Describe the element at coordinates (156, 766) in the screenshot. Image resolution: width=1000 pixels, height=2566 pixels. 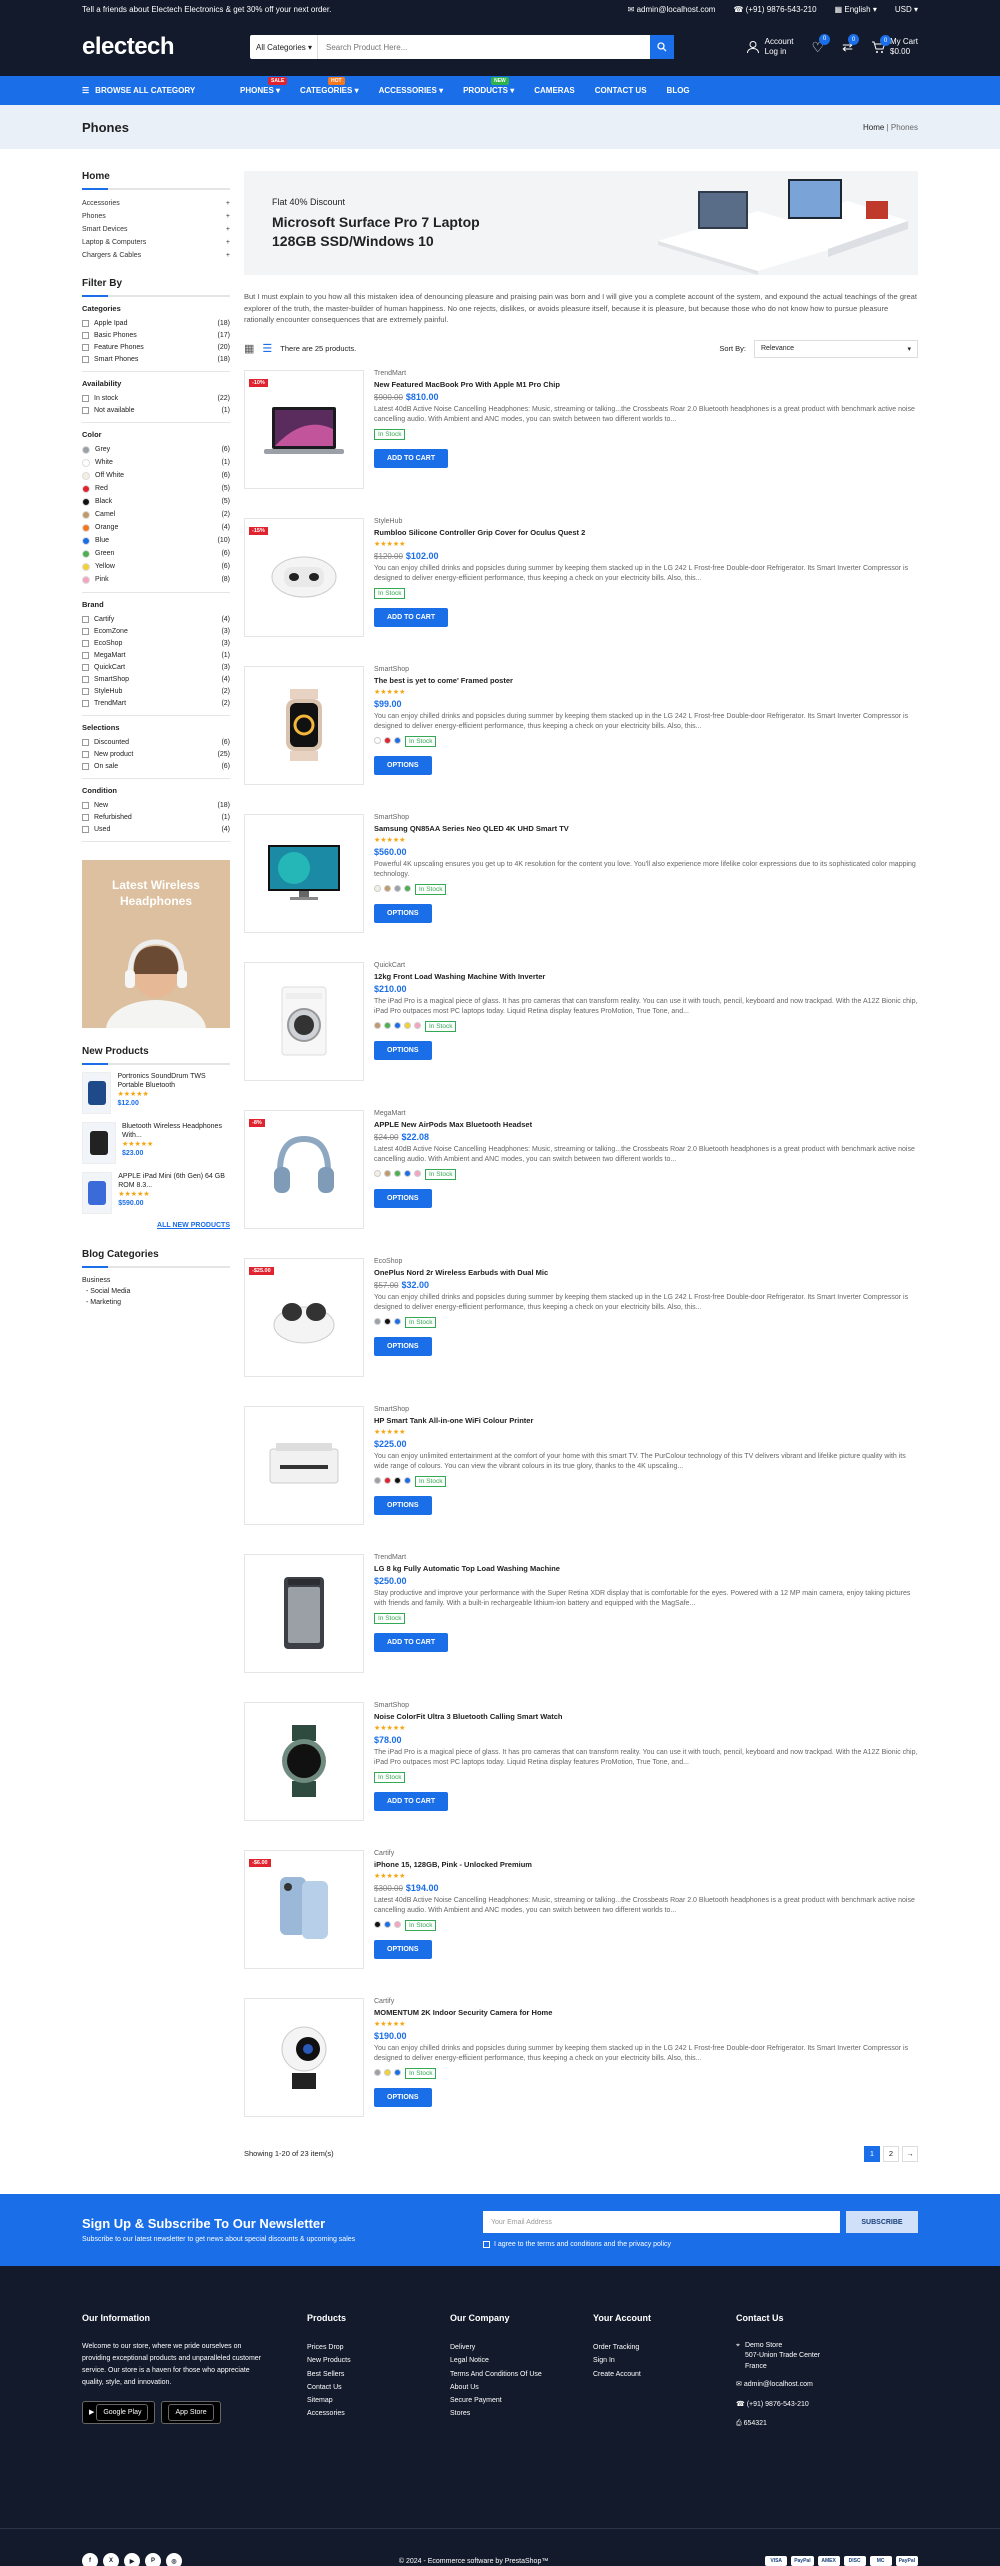
I see `filter-option: On sale (6)` at that location.